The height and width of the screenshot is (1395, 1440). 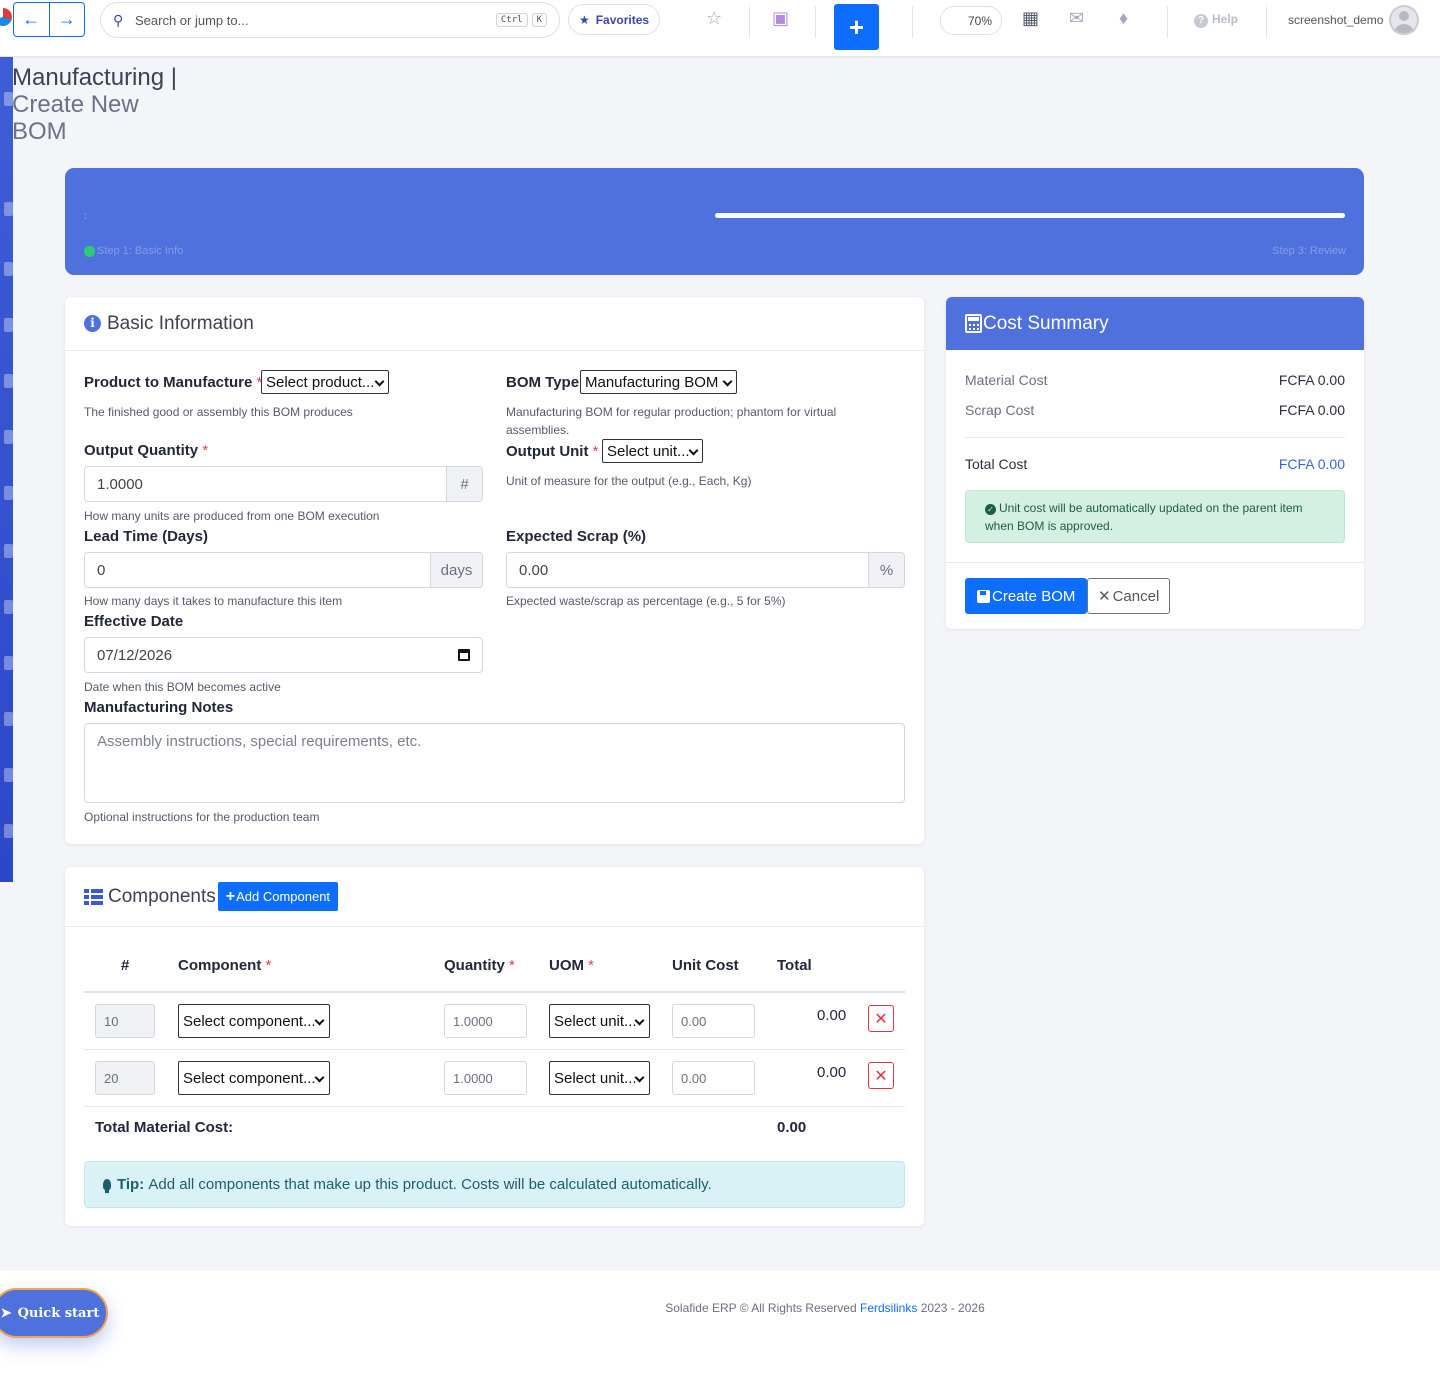 What do you see at coordinates (265, 484) in the screenshot?
I see `output-qty-input: 1.0000` at bounding box center [265, 484].